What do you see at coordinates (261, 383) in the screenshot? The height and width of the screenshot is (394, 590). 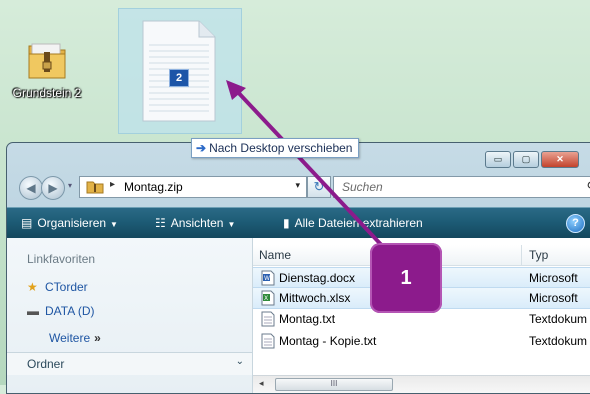 I see `scroll-left-icon: ◂` at bounding box center [261, 383].